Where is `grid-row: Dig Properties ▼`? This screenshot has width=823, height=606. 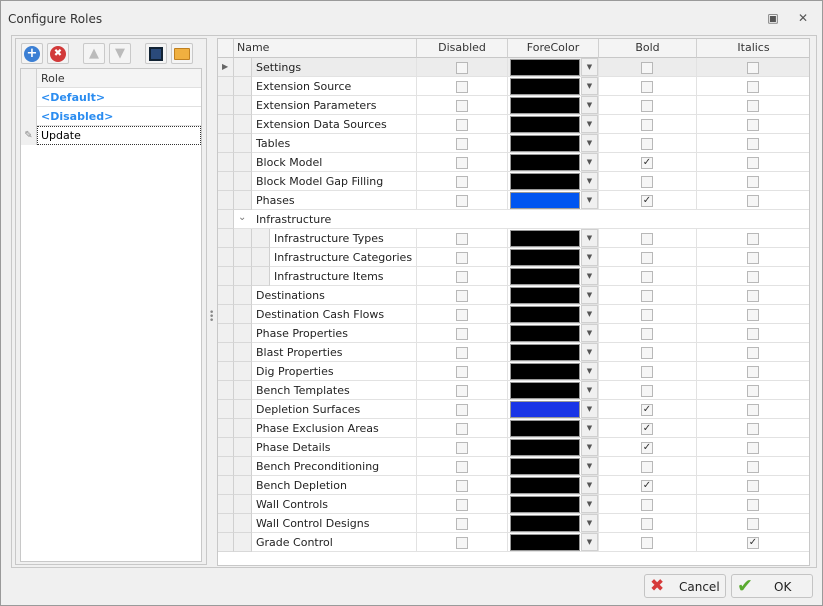 grid-row: Dig Properties ▼ is located at coordinates (513, 371).